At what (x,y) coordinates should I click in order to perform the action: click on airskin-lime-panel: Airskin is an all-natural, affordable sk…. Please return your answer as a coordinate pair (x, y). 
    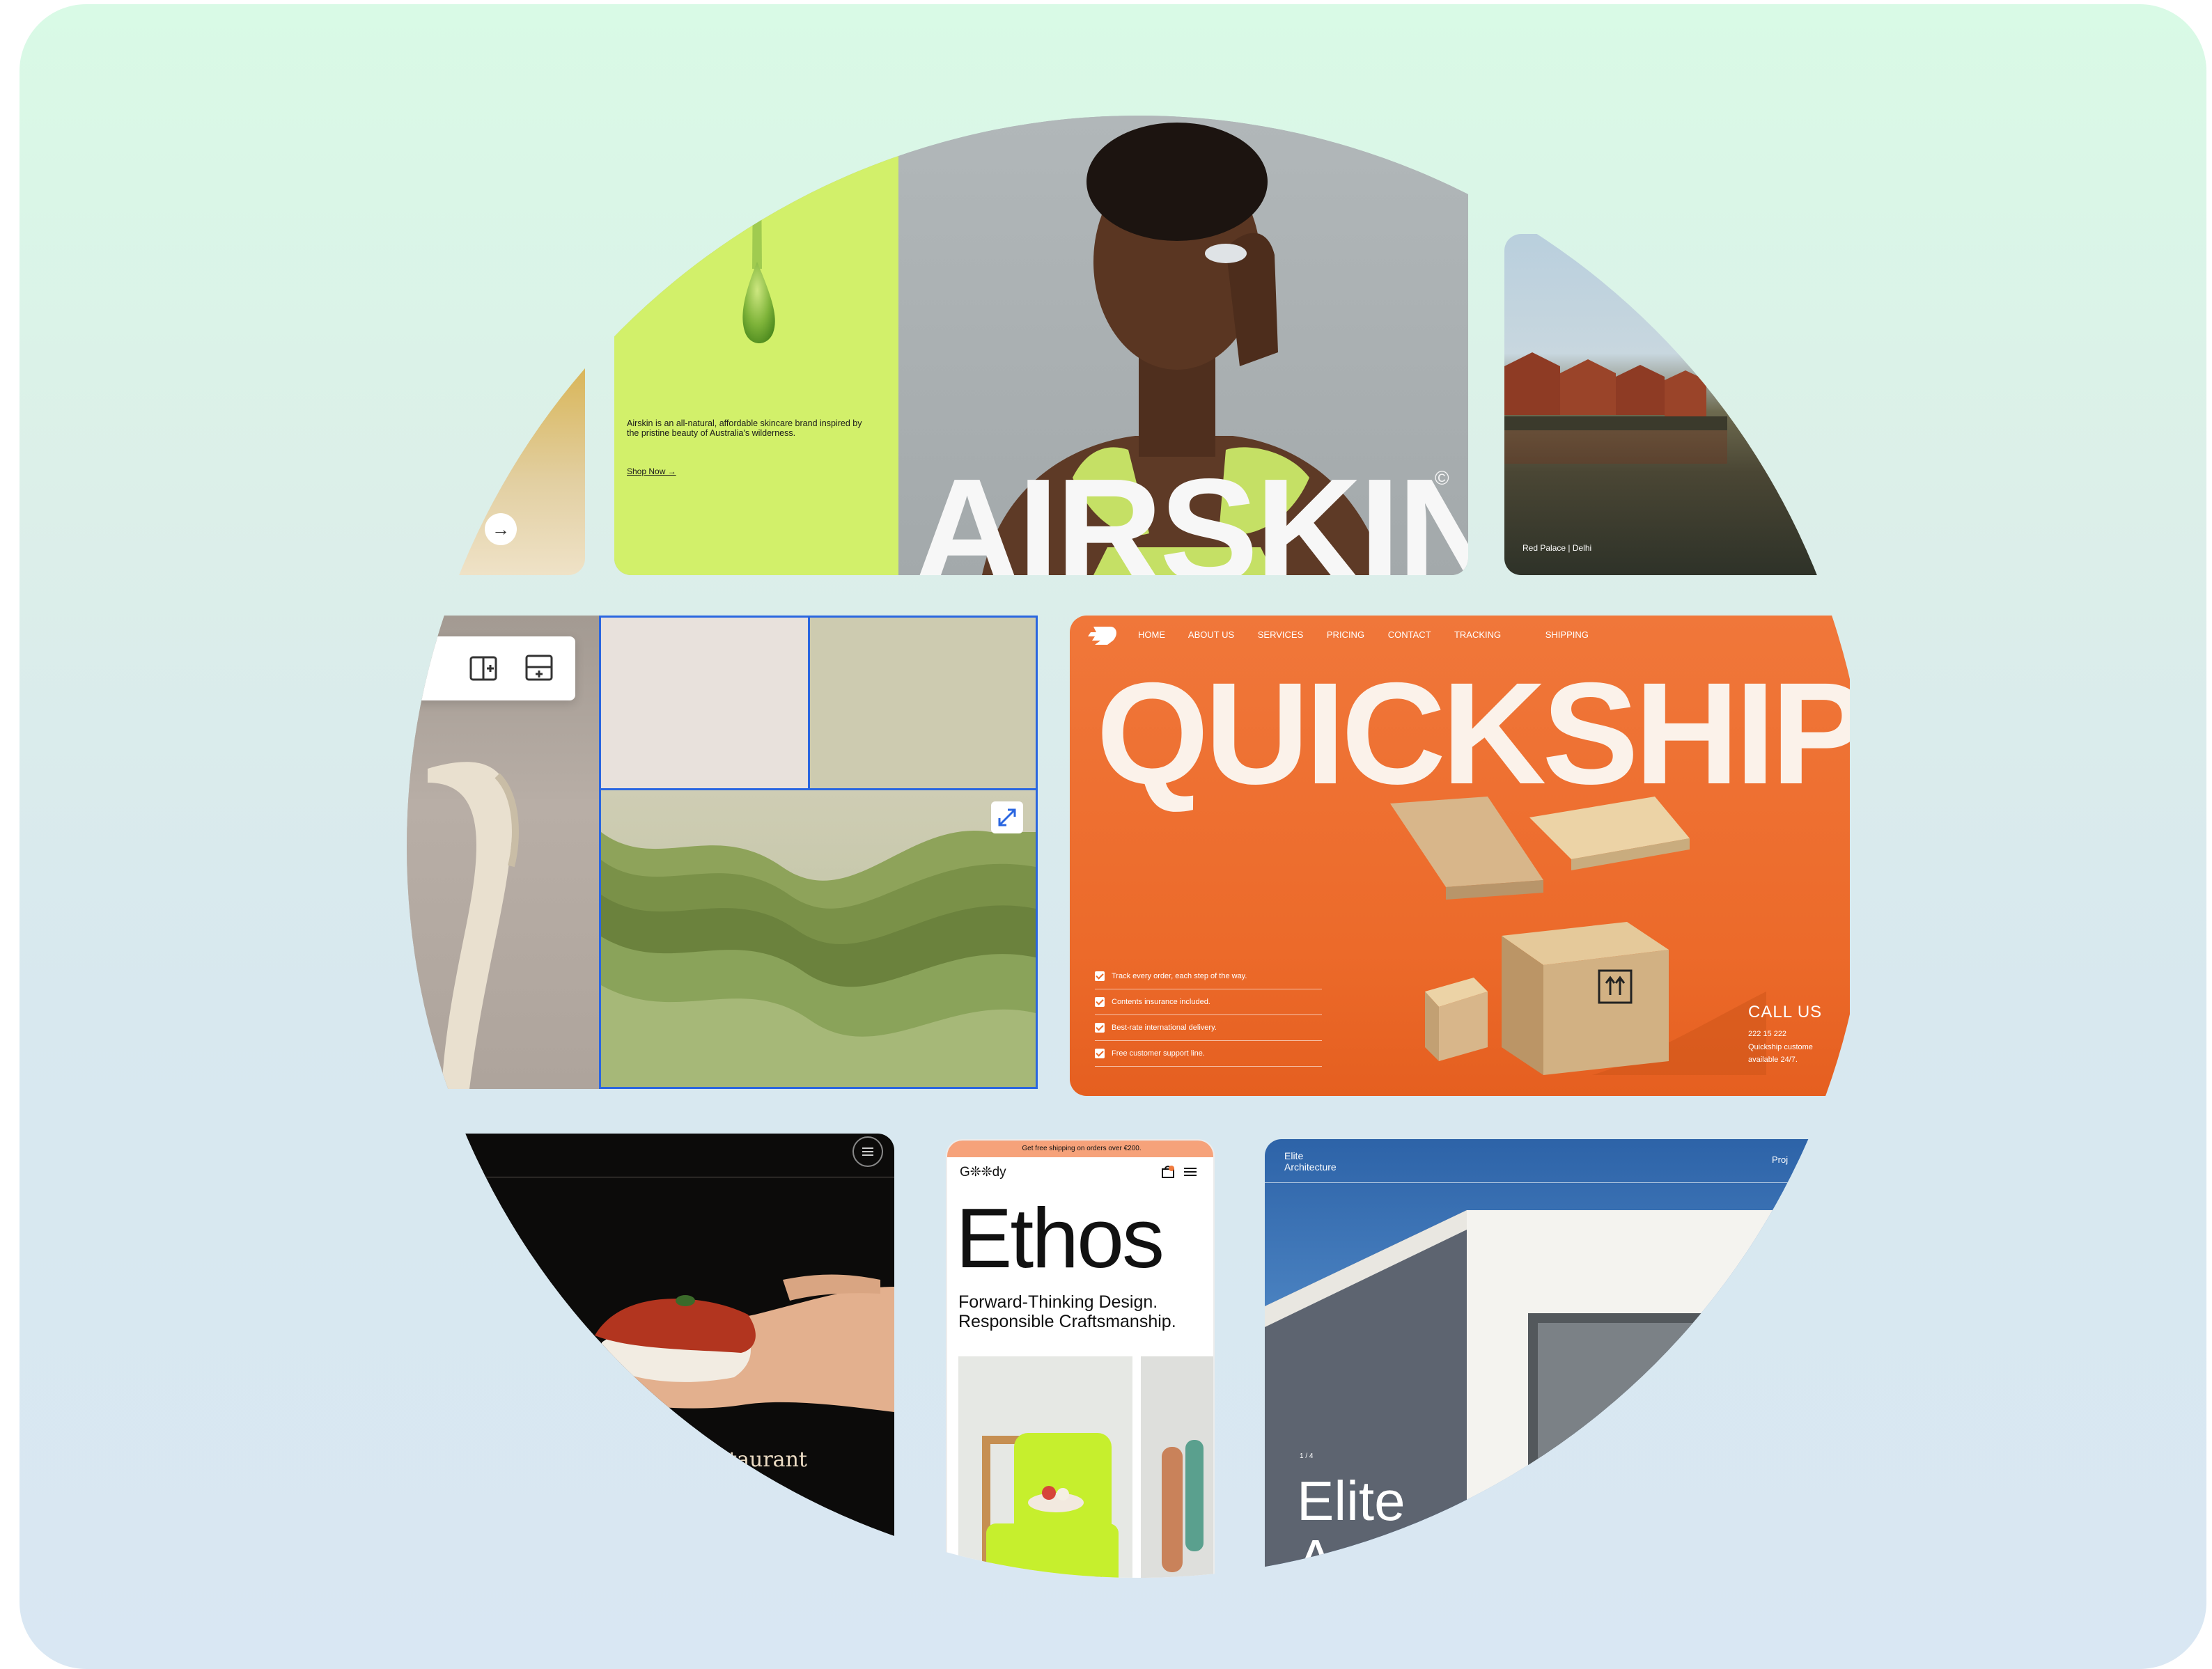
    Looking at the image, I should click on (756, 346).